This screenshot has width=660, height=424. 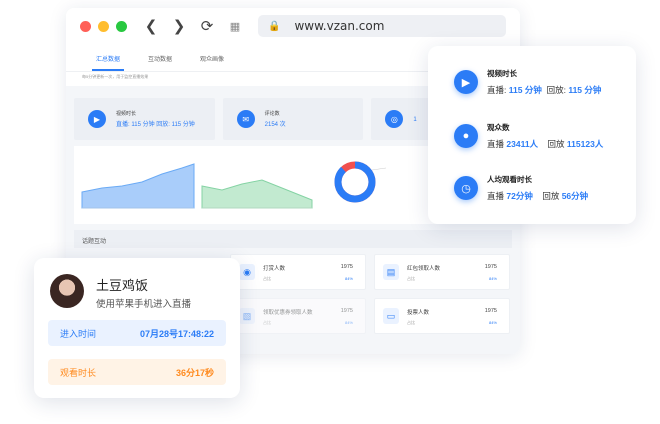 I want to click on watch-duration-row: 观看时长 36分17秒, so click(x=137, y=372).